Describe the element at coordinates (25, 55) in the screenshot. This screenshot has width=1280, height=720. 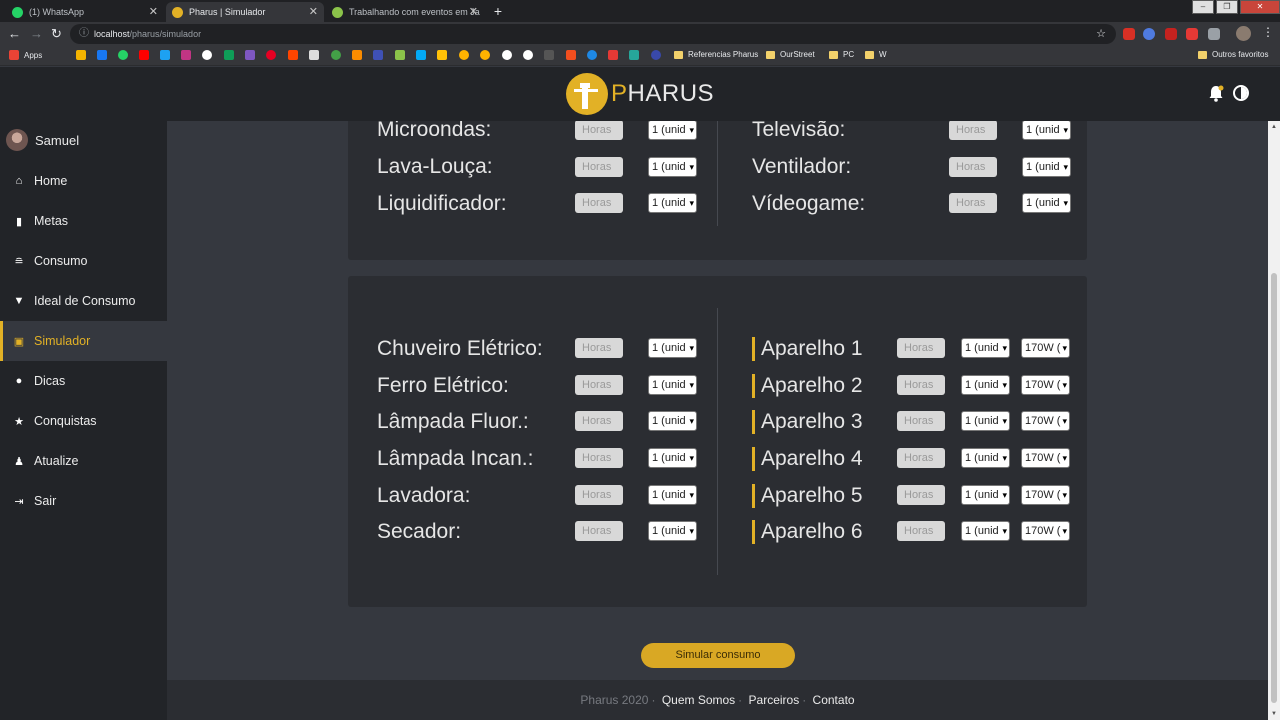
I see `bookmark-apps: Apps` at that location.